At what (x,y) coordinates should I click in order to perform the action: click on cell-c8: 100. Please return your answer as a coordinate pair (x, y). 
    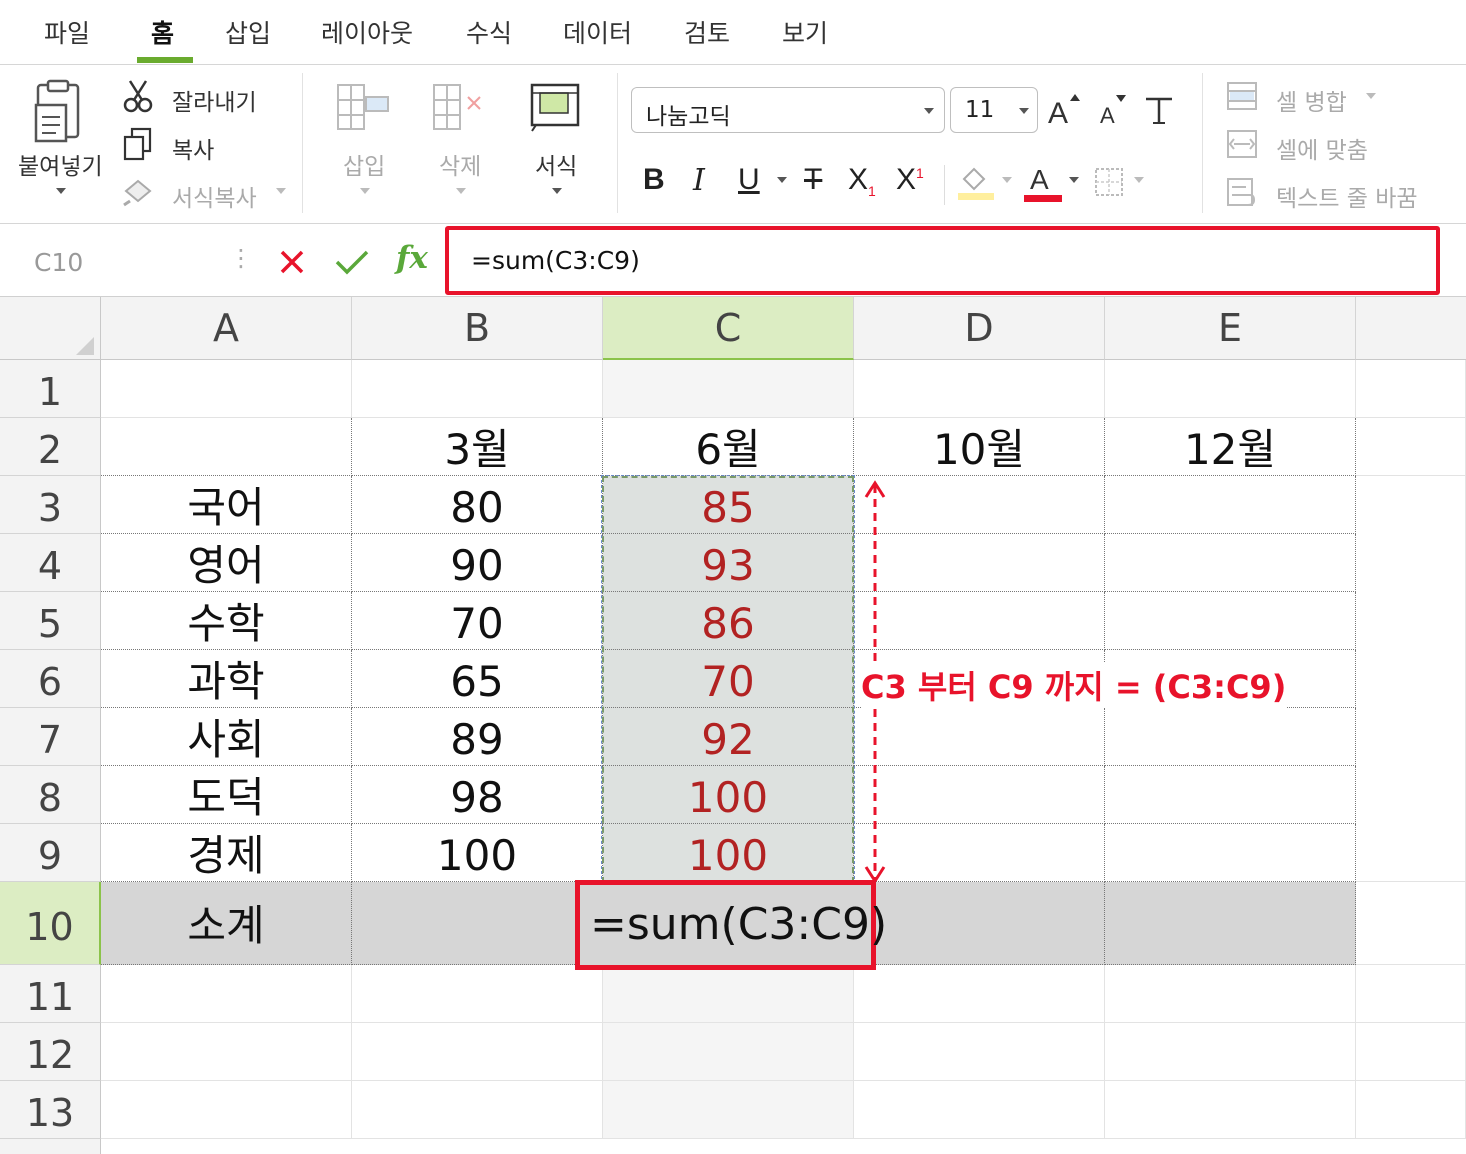
    Looking at the image, I should click on (728, 795).